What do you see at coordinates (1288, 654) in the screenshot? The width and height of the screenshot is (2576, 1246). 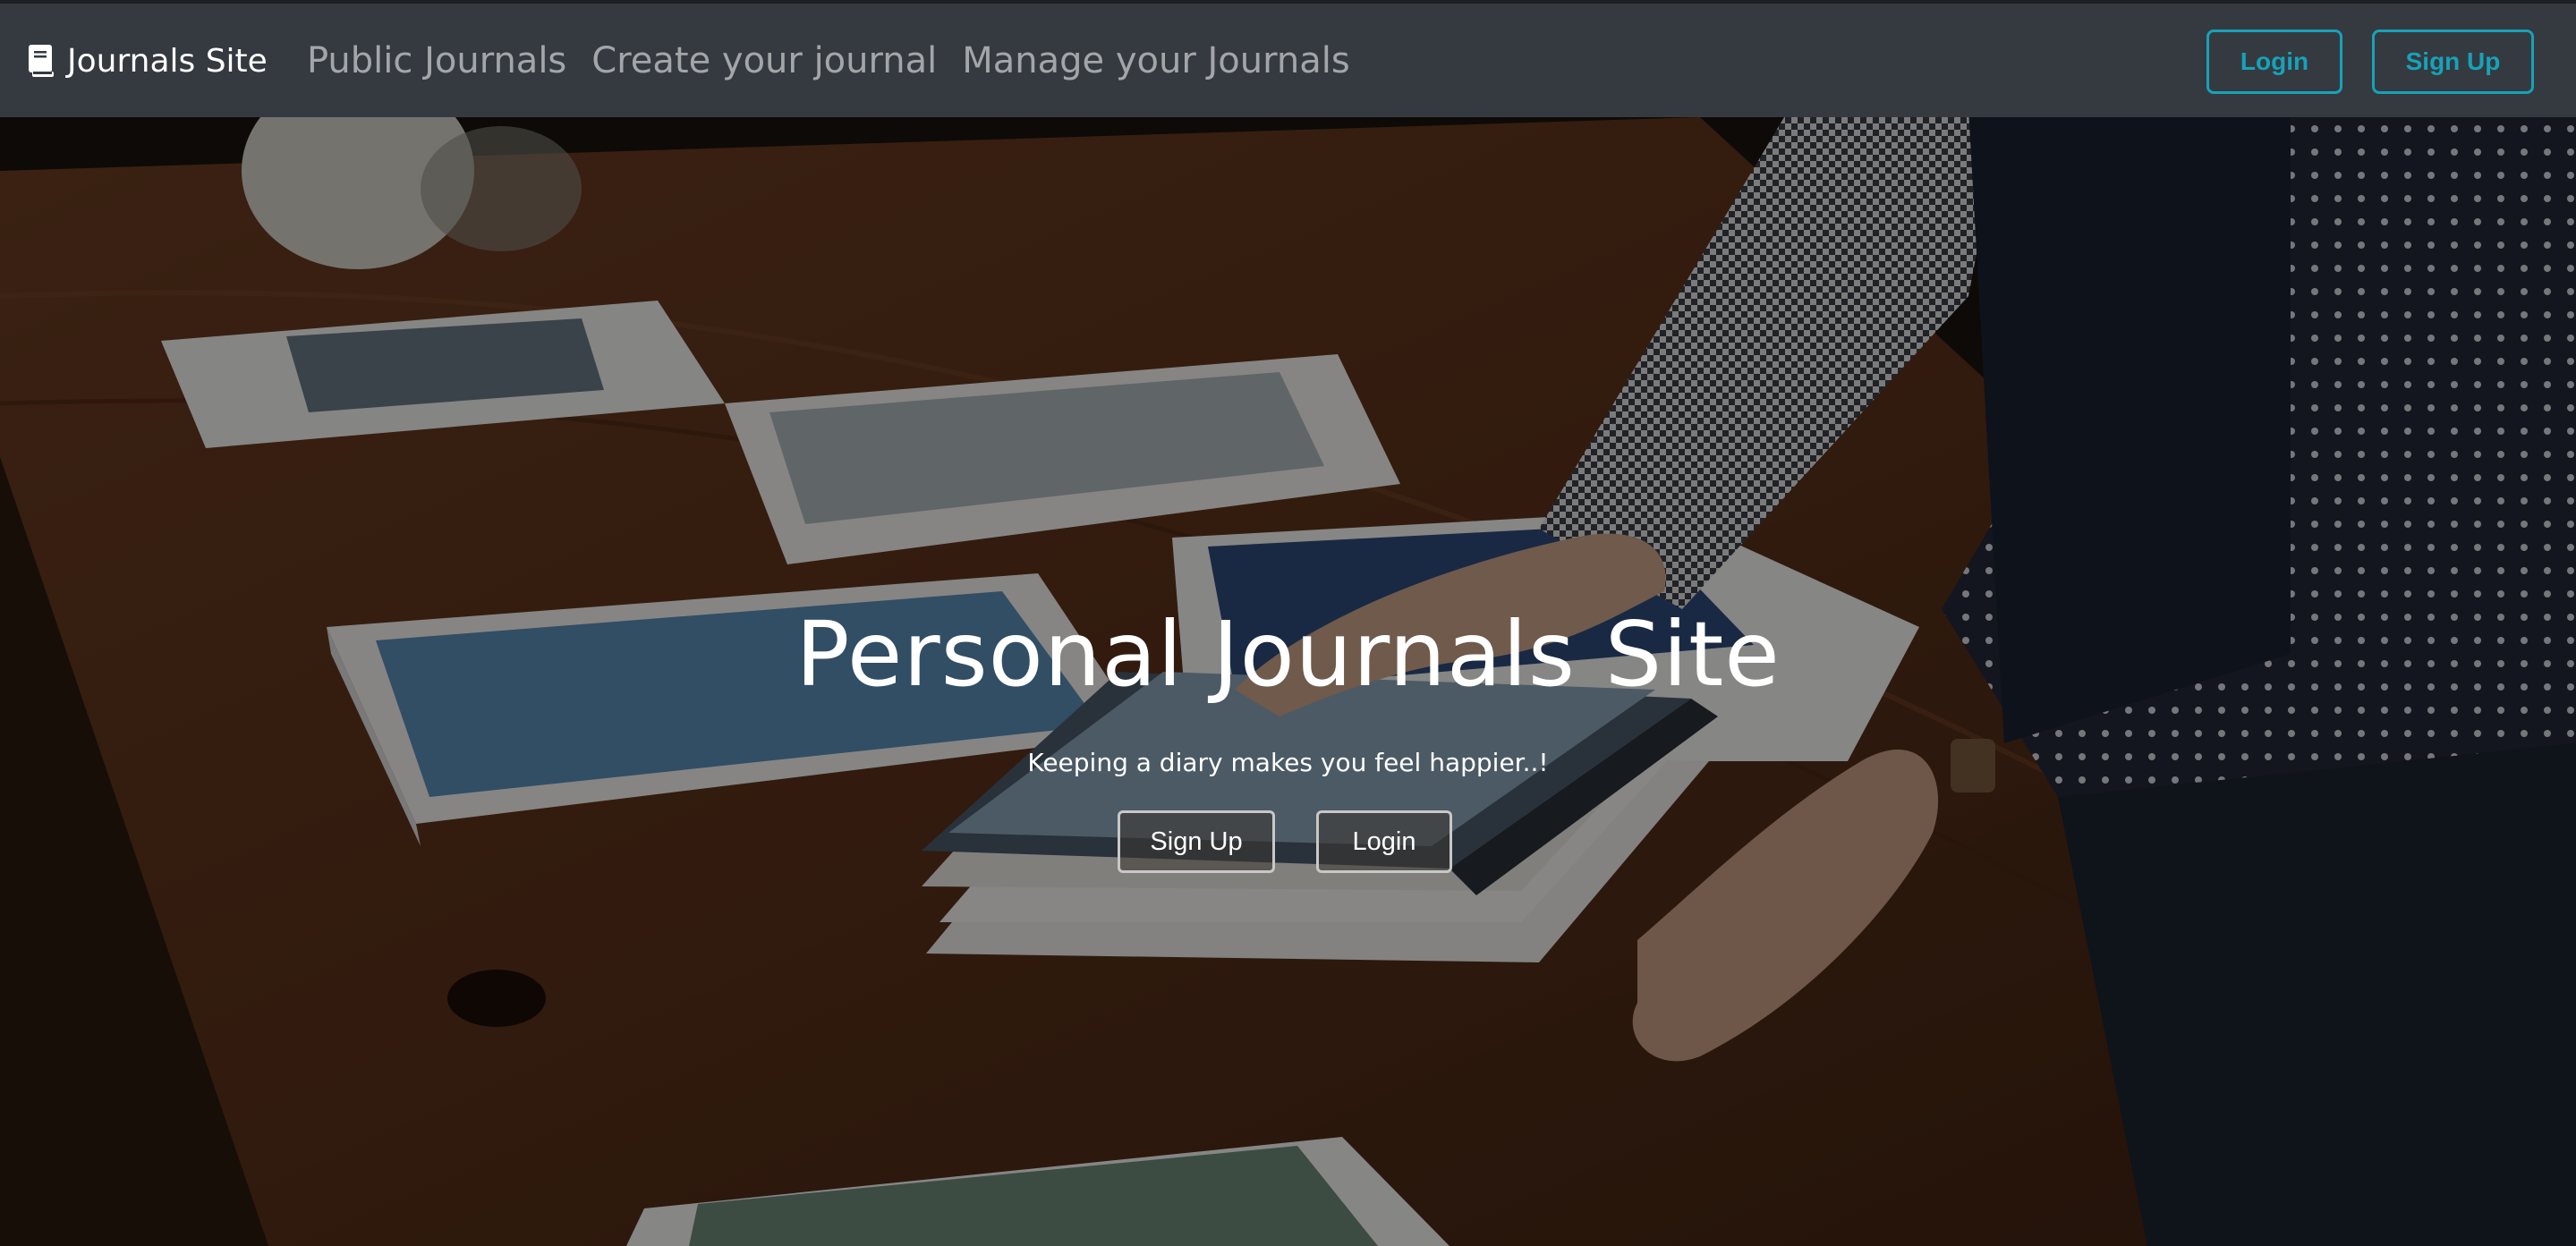 I see `hero-title: Personal Journals Site` at bounding box center [1288, 654].